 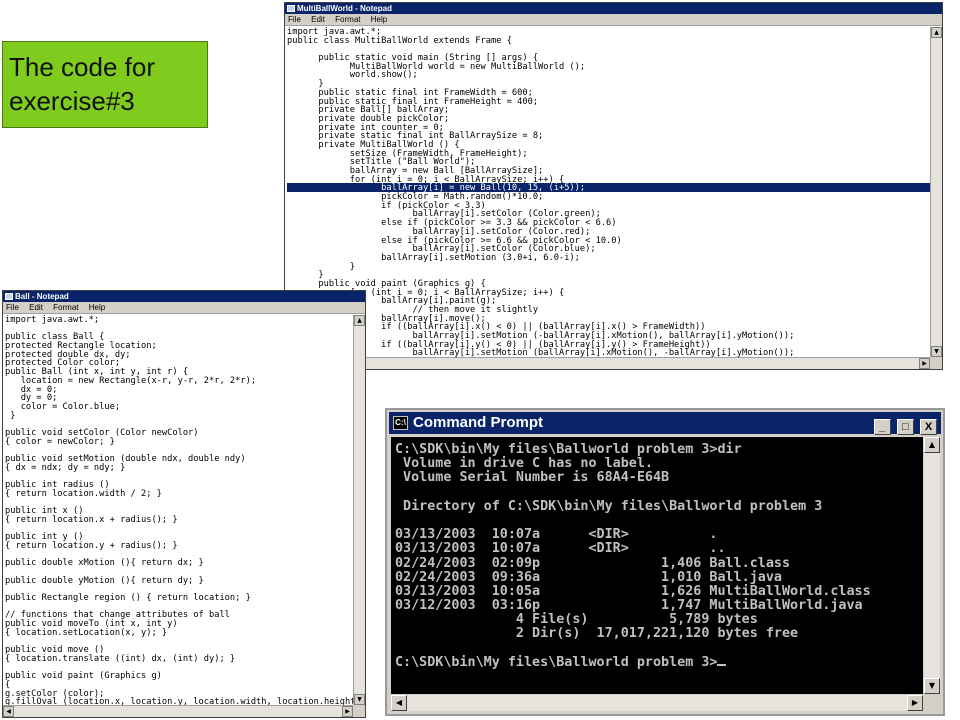 I want to click on text-line: public void paint (Graphics g), so click(x=83, y=676).